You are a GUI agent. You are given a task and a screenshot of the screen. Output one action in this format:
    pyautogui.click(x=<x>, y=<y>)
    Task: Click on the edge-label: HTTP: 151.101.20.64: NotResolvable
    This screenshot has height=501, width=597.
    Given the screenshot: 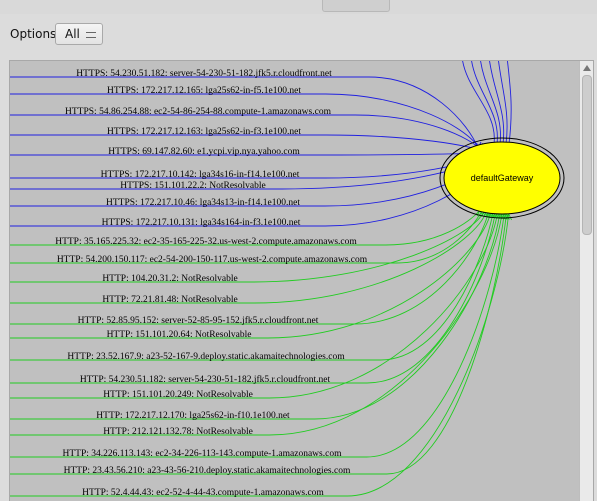 What is the action you would take?
    pyautogui.click(x=179, y=335)
    